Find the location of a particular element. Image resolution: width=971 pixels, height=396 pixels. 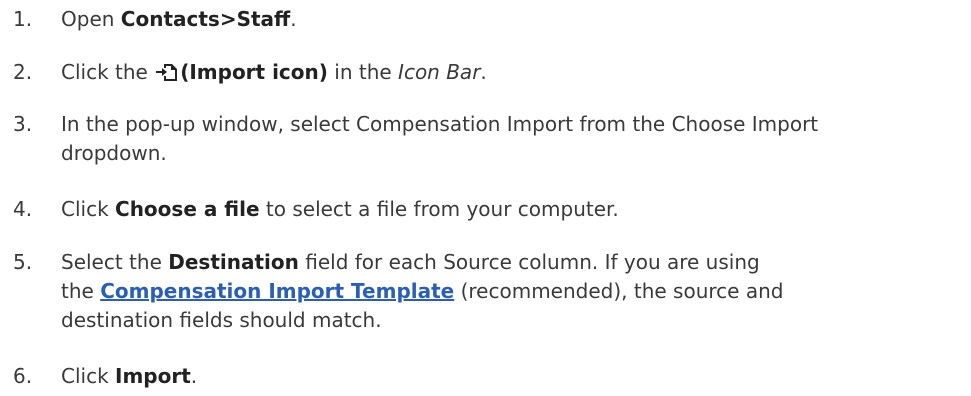

step-number: 2. is located at coordinates (23, 72).